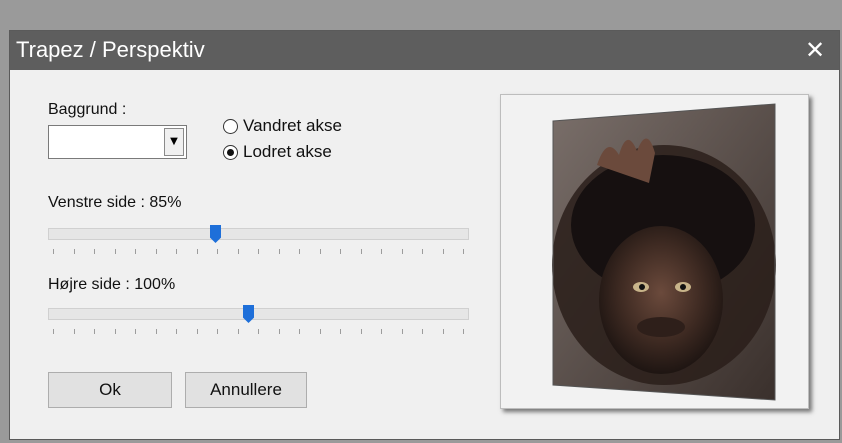 The width and height of the screenshot is (842, 443). I want to click on background-color-dropdown: ▼, so click(117, 142).